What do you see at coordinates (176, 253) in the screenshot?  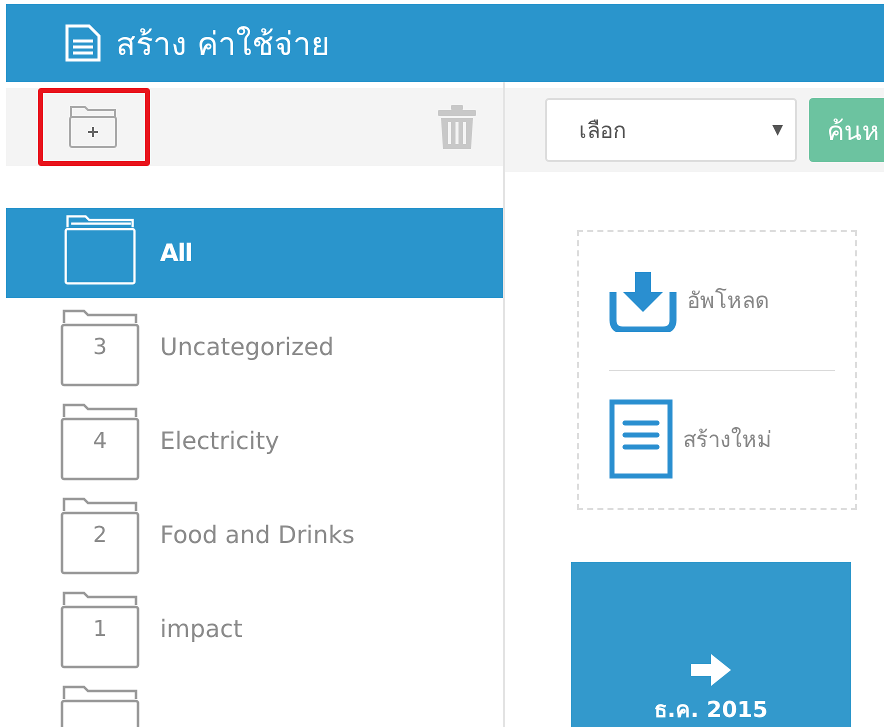 I see `folder-label: All` at bounding box center [176, 253].